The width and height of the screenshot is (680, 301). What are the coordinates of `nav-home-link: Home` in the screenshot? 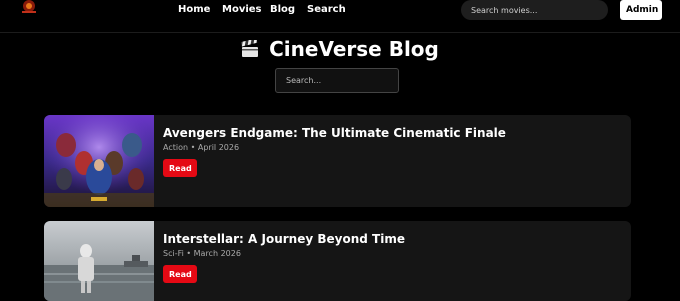 It's located at (194, 10).